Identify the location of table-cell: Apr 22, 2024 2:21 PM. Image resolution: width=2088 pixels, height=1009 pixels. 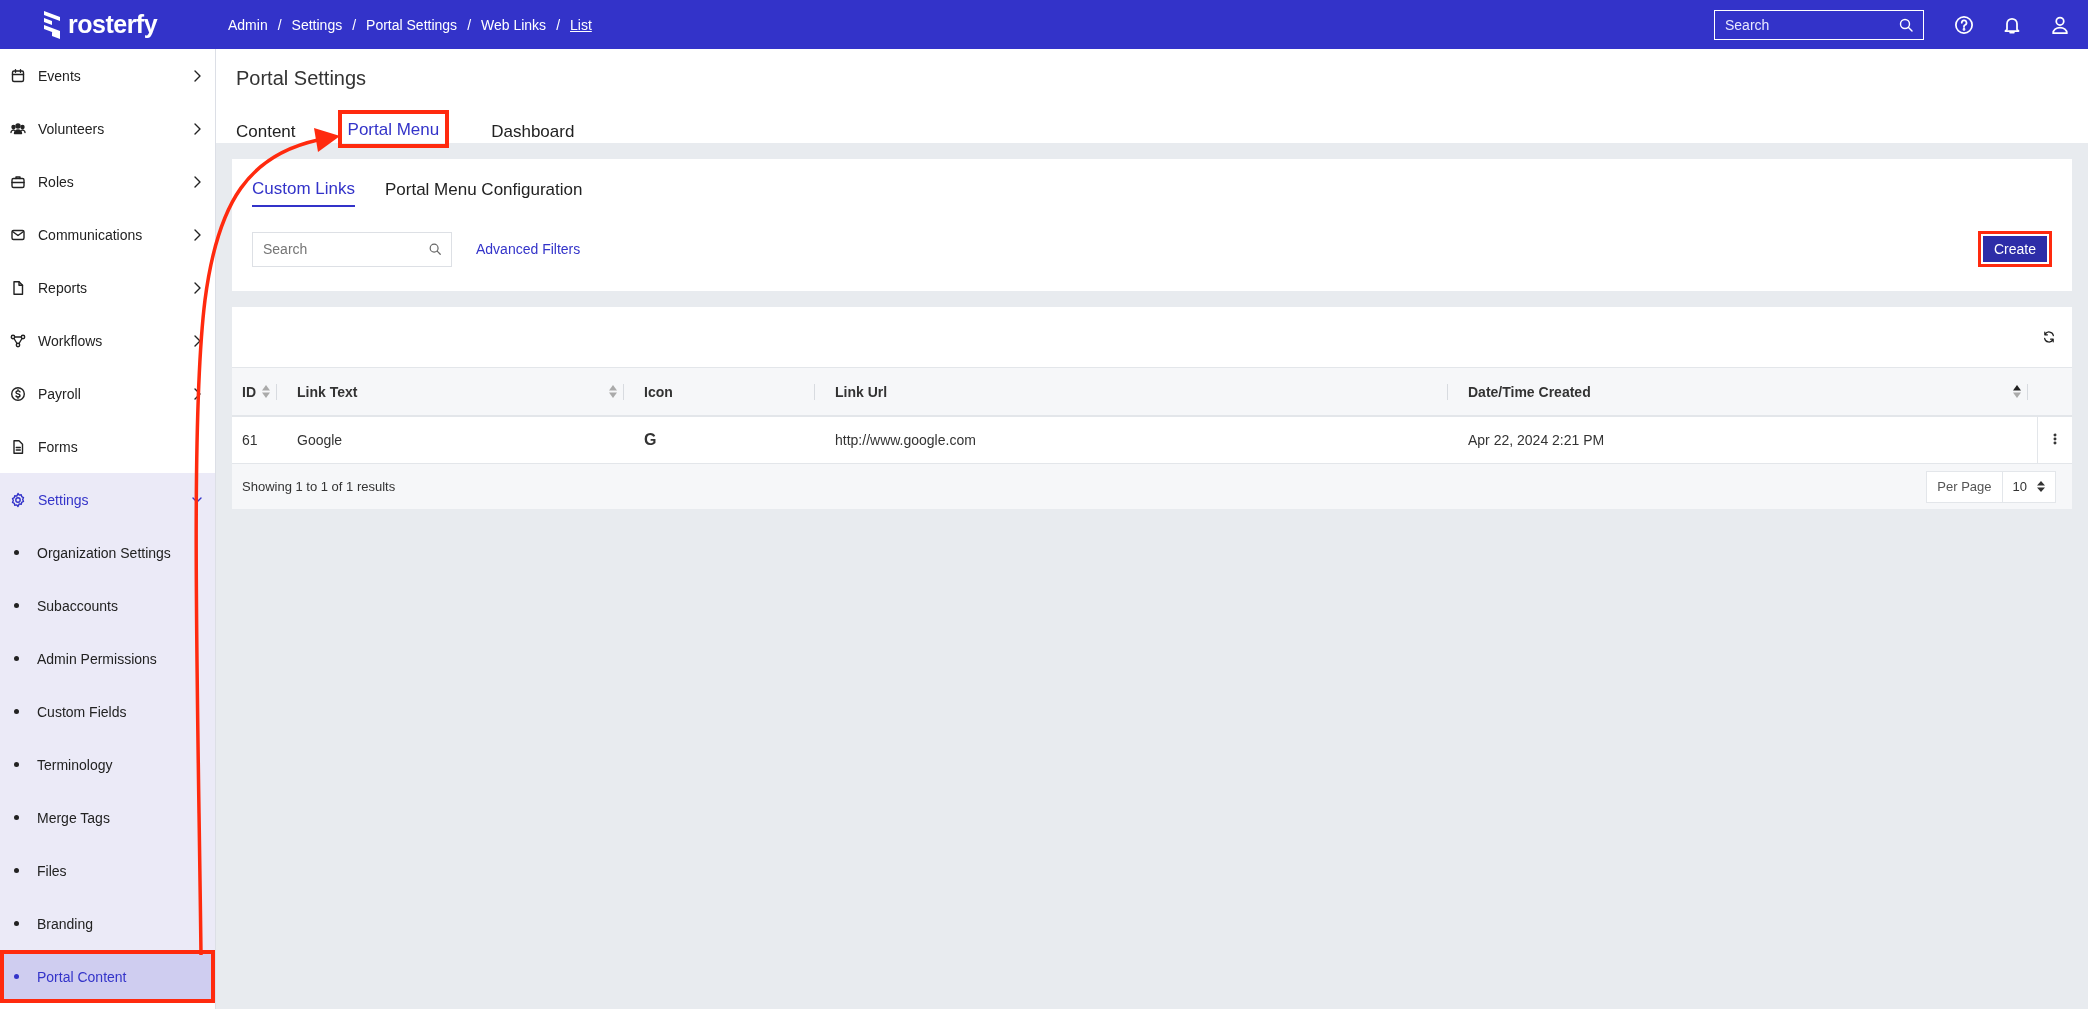
(1748, 440).